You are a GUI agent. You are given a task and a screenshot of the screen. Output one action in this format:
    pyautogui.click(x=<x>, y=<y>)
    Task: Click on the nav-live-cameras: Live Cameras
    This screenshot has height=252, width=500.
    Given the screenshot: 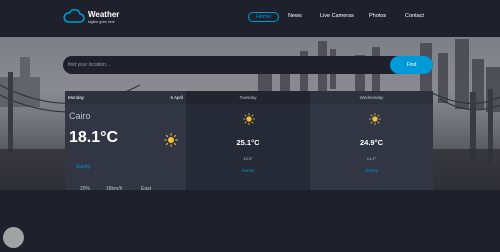 What is the action you would take?
    pyautogui.click(x=337, y=16)
    